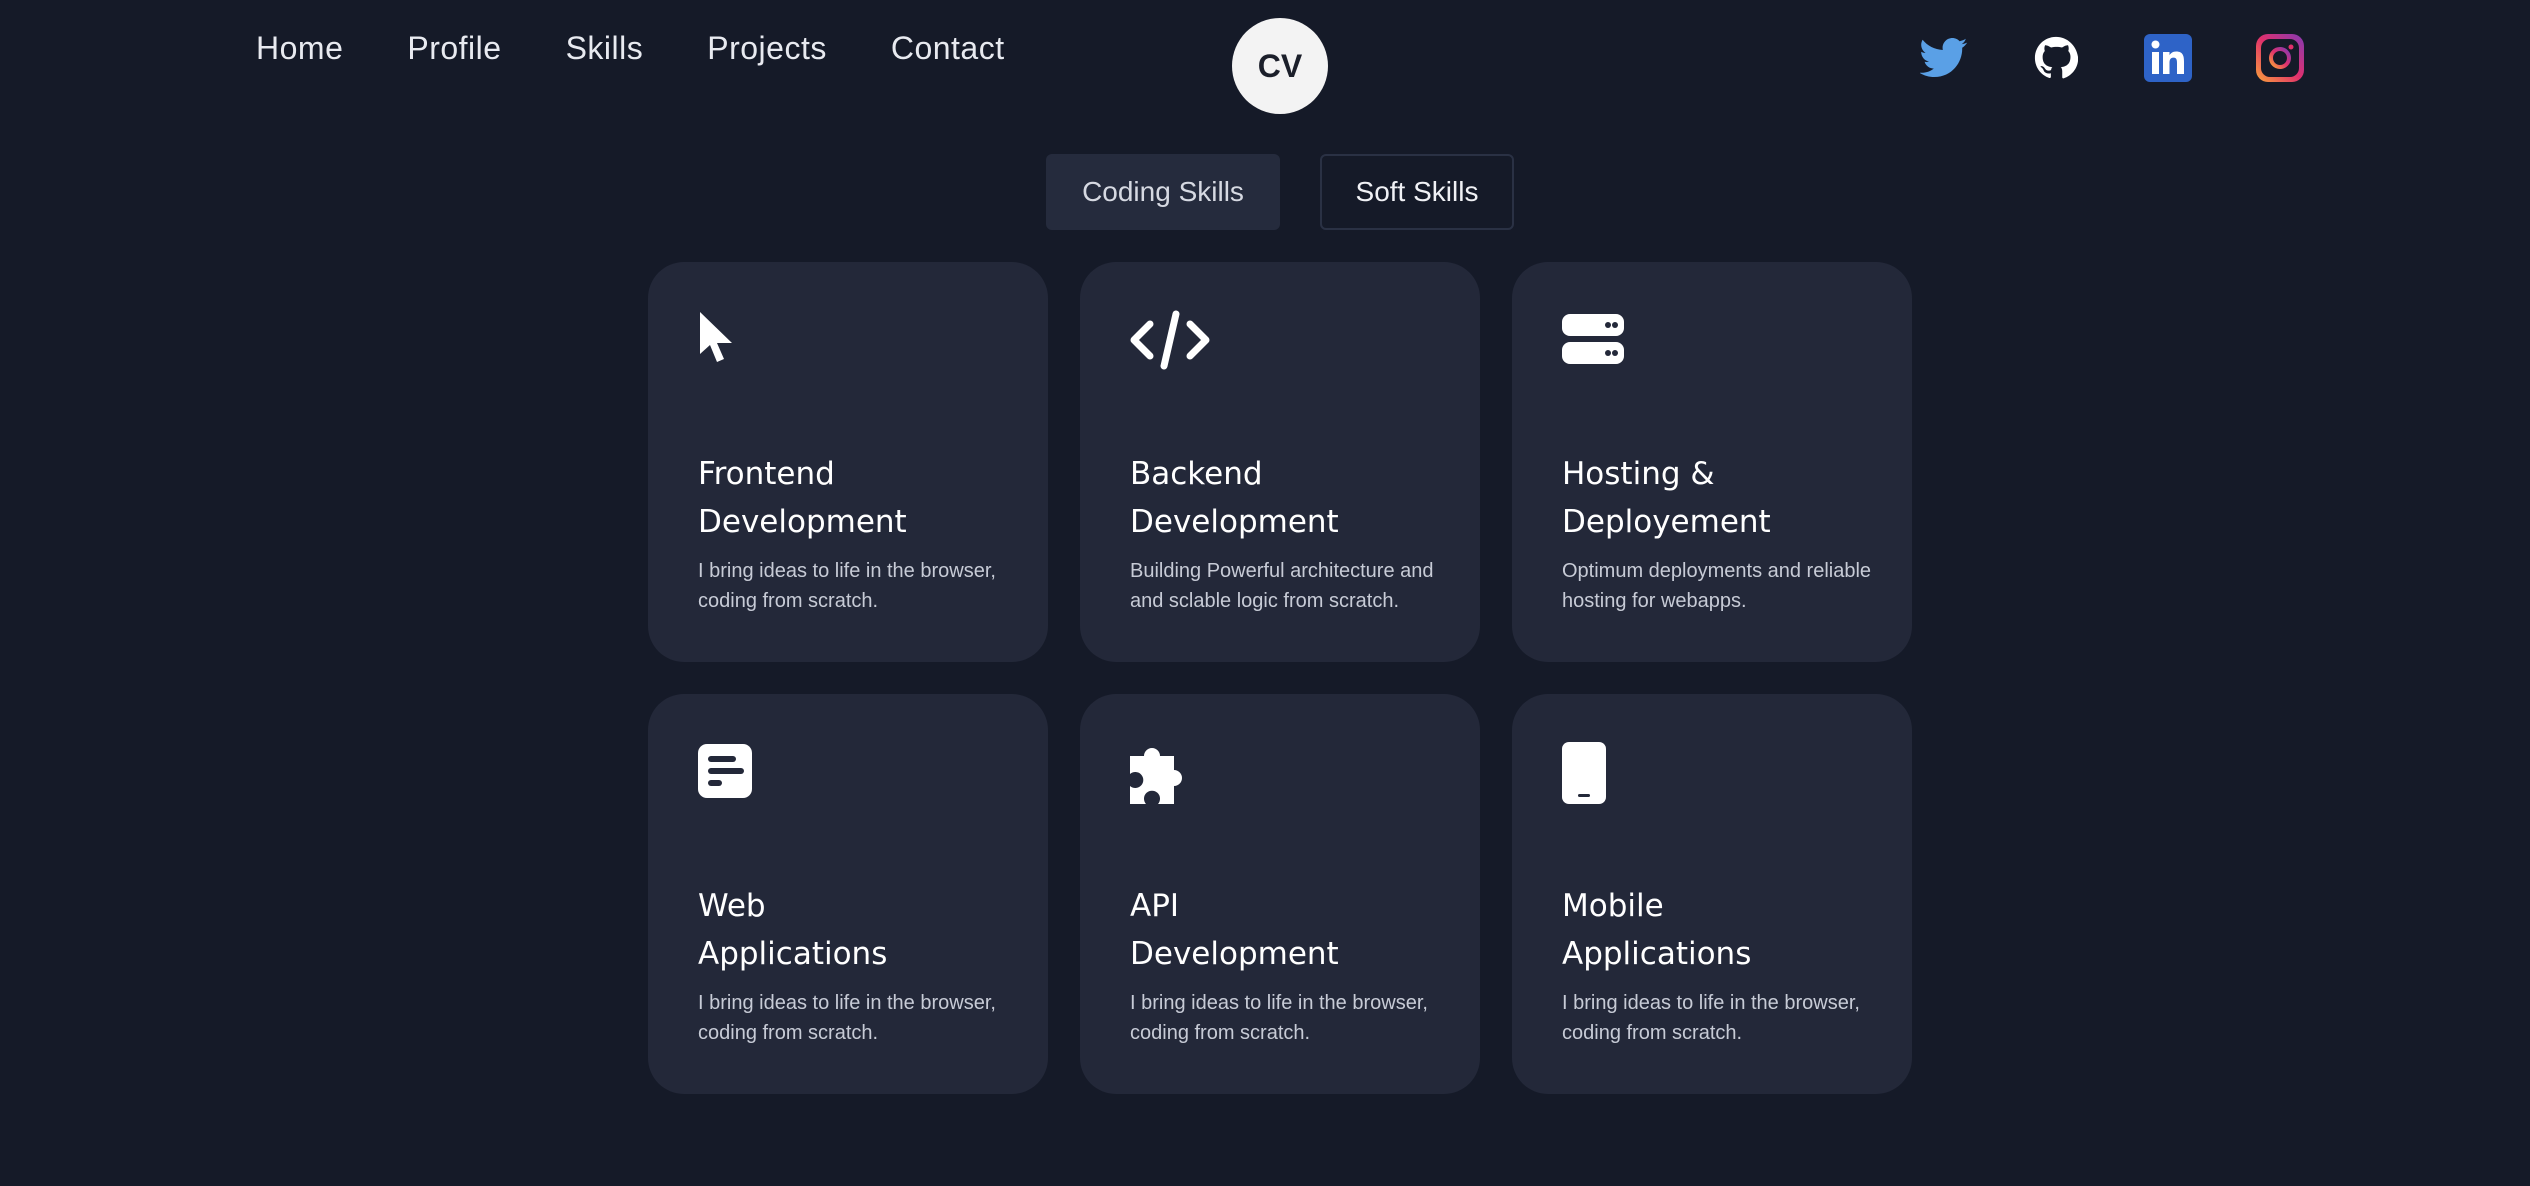 Image resolution: width=2530 pixels, height=1186 pixels. What do you see at coordinates (802, 498) in the screenshot?
I see `card-title: Frontend Development` at bounding box center [802, 498].